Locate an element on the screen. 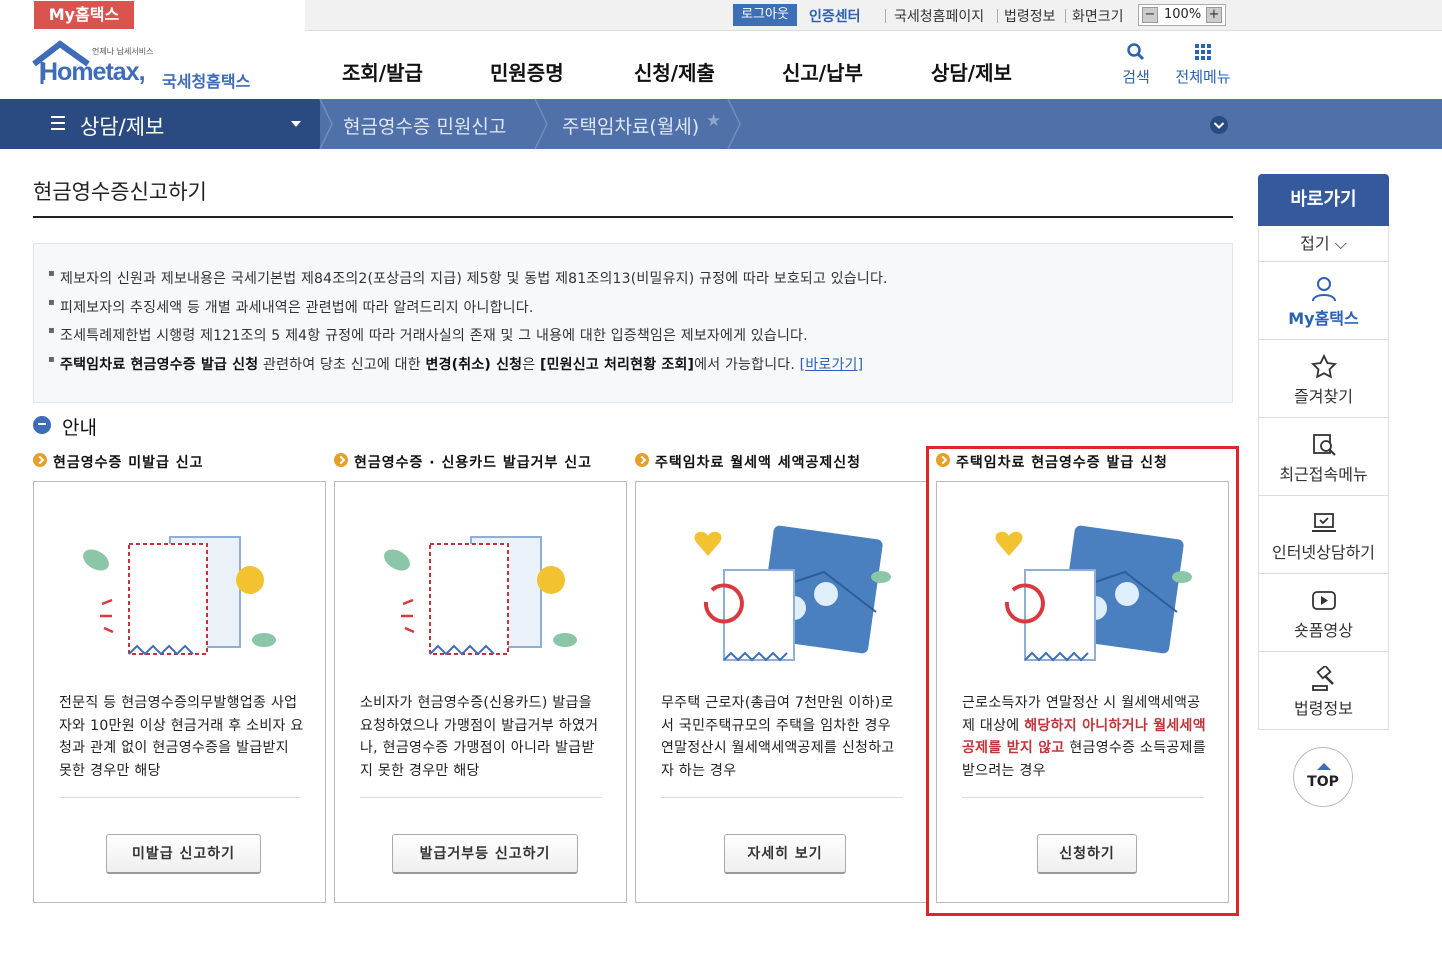  fold-label: 접기 is located at coordinates (1315, 243).